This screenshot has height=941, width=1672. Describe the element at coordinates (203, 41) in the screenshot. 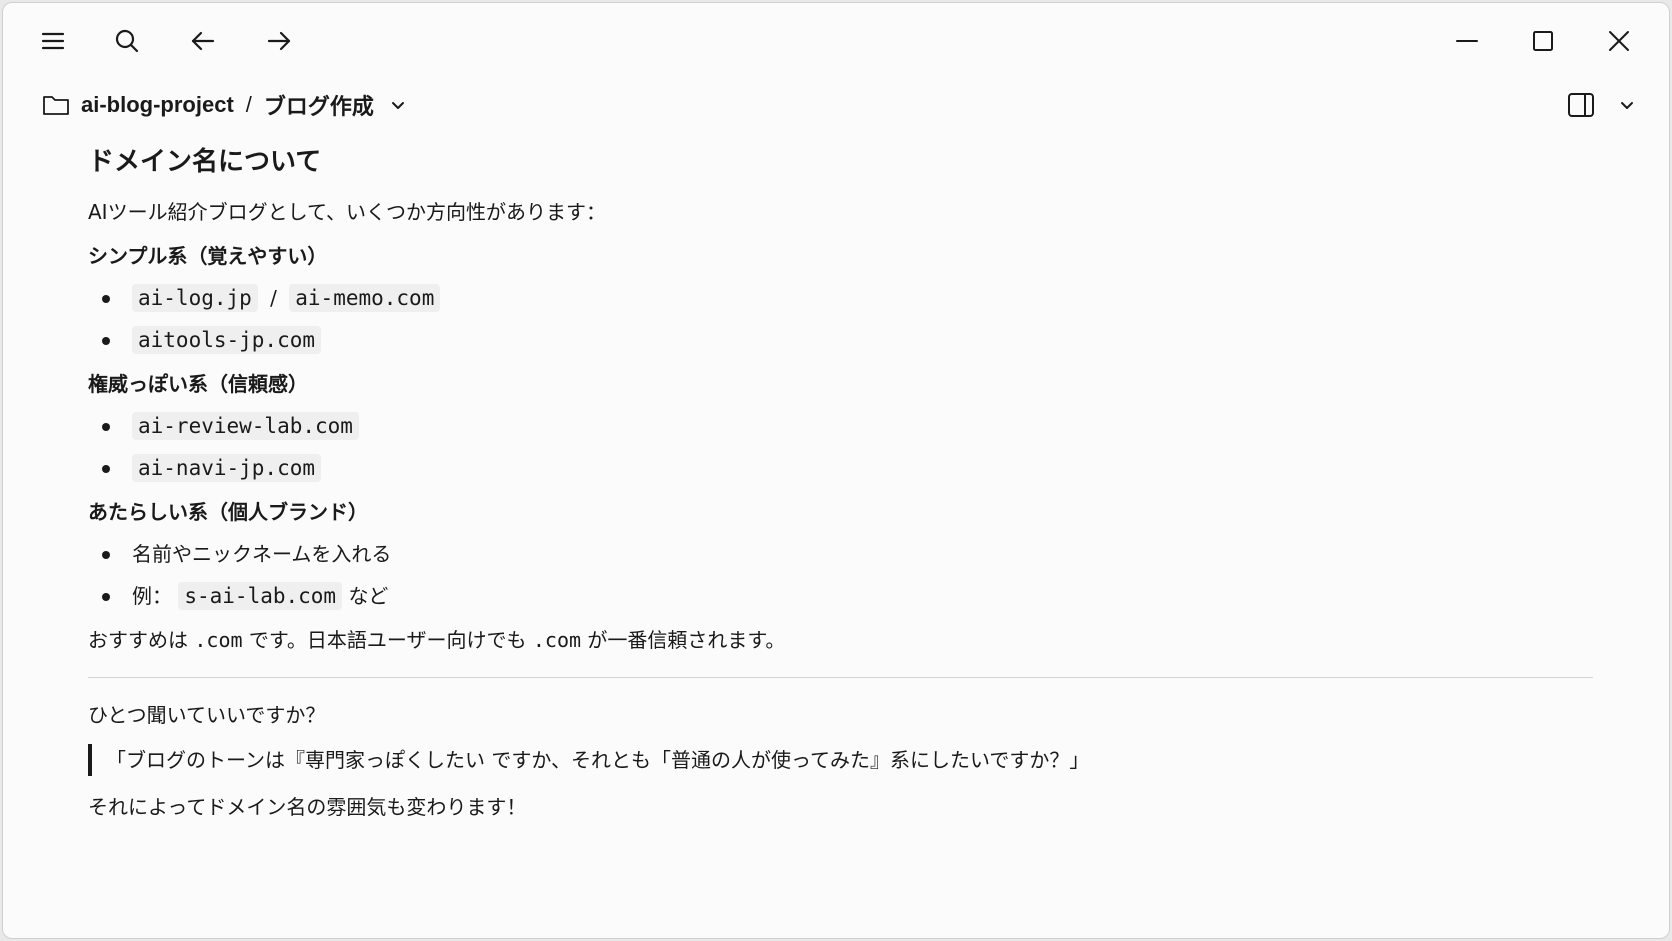

I see `back-arrow-icon` at that location.